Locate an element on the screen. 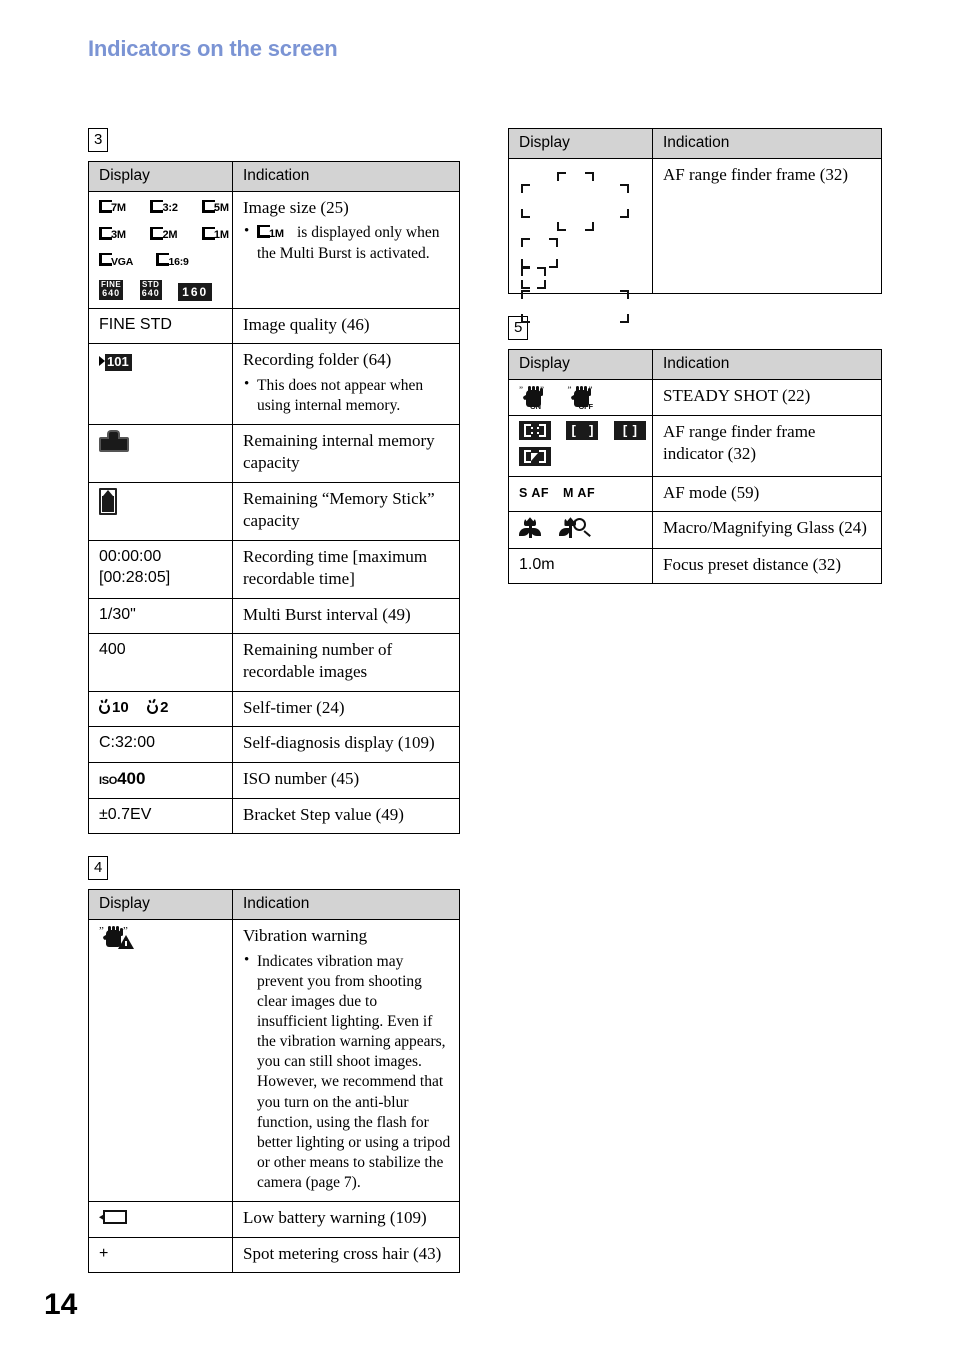  size-vga-icon: VGA is located at coordinates (119, 260).